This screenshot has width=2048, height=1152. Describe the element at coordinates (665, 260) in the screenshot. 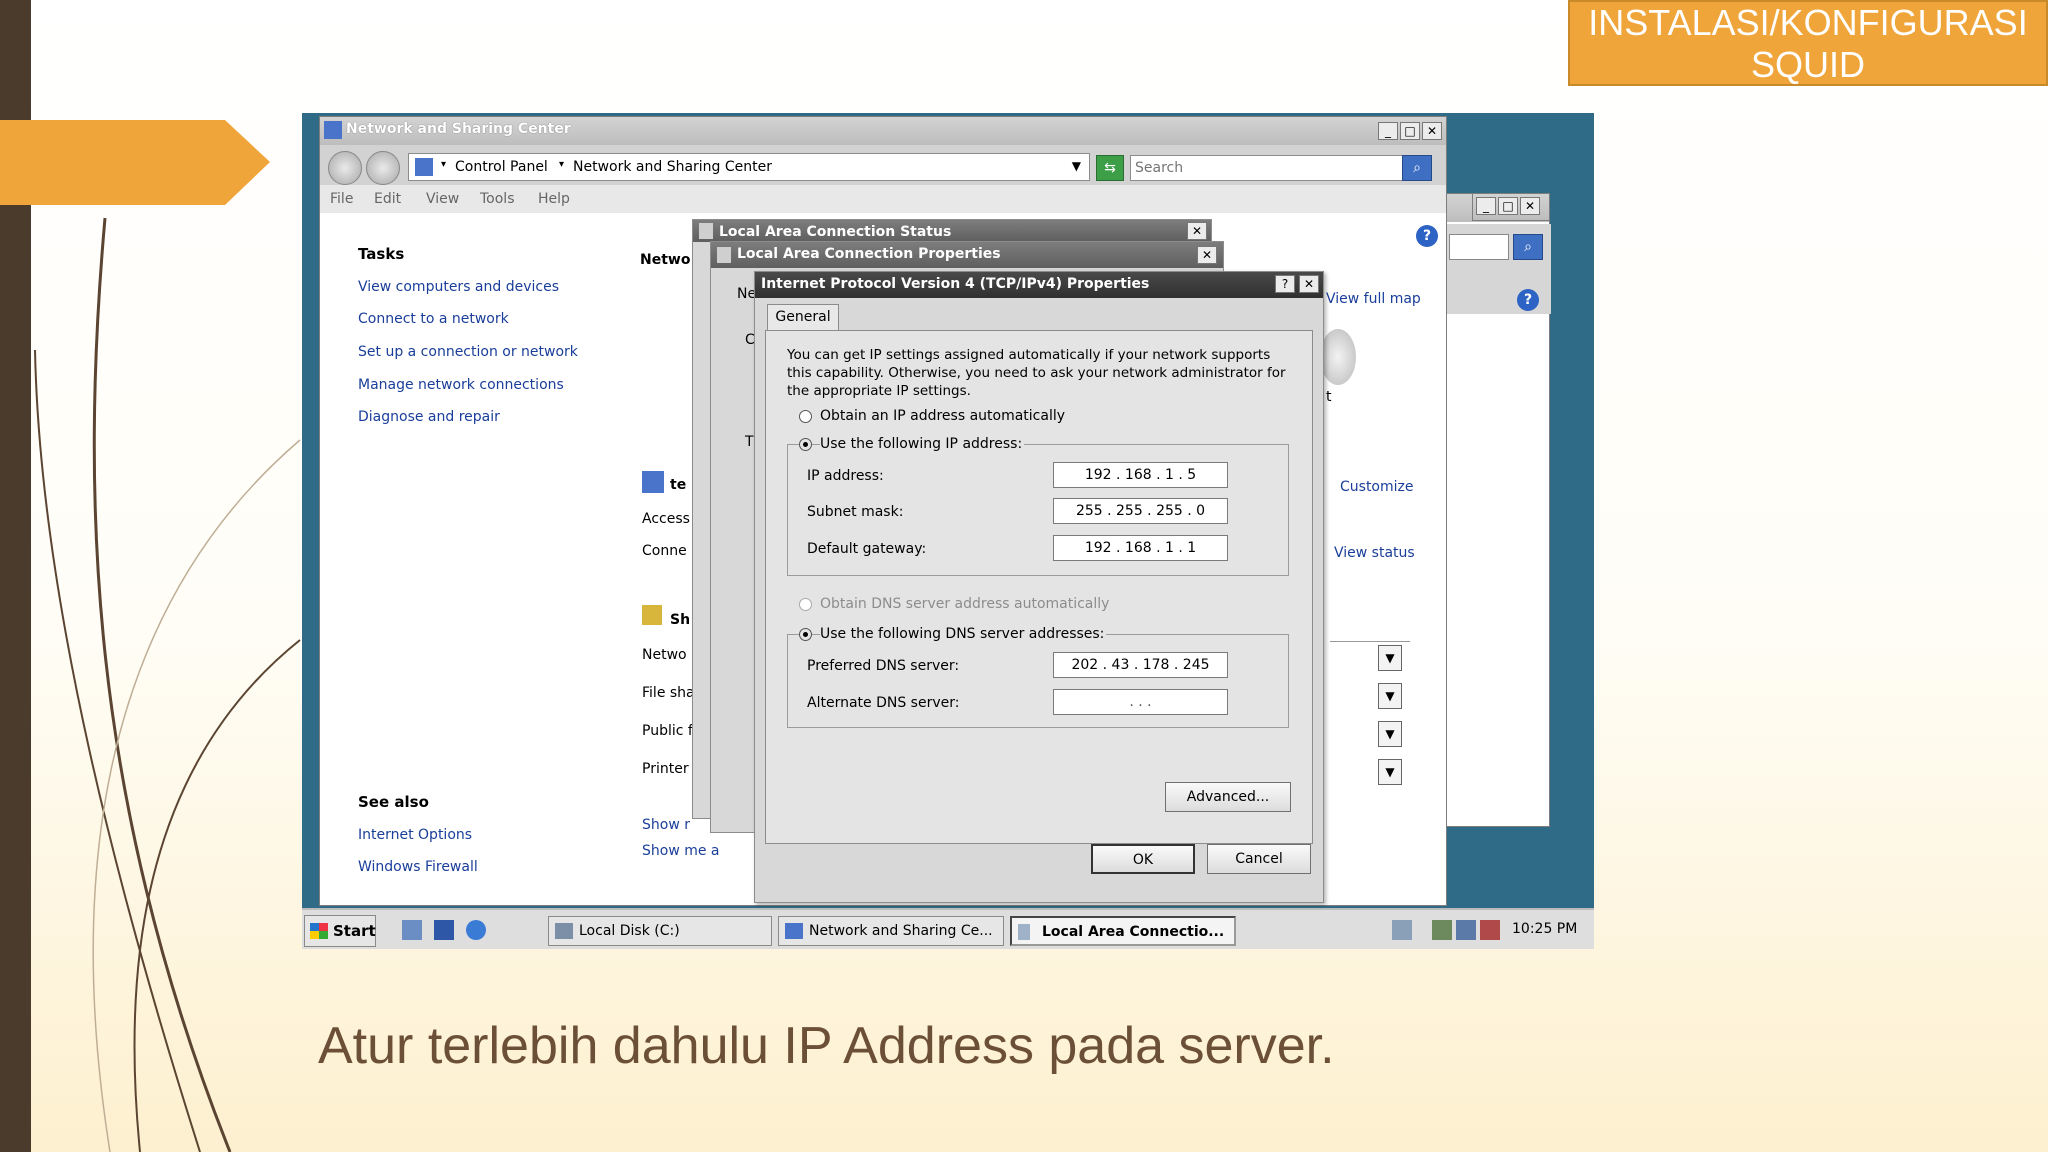

I see `network-heading-partial: Netwo` at that location.